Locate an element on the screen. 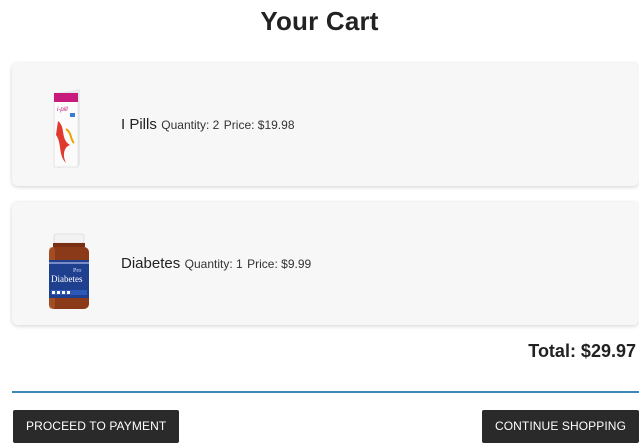  item-price: Price: $19.98 is located at coordinates (259, 124).